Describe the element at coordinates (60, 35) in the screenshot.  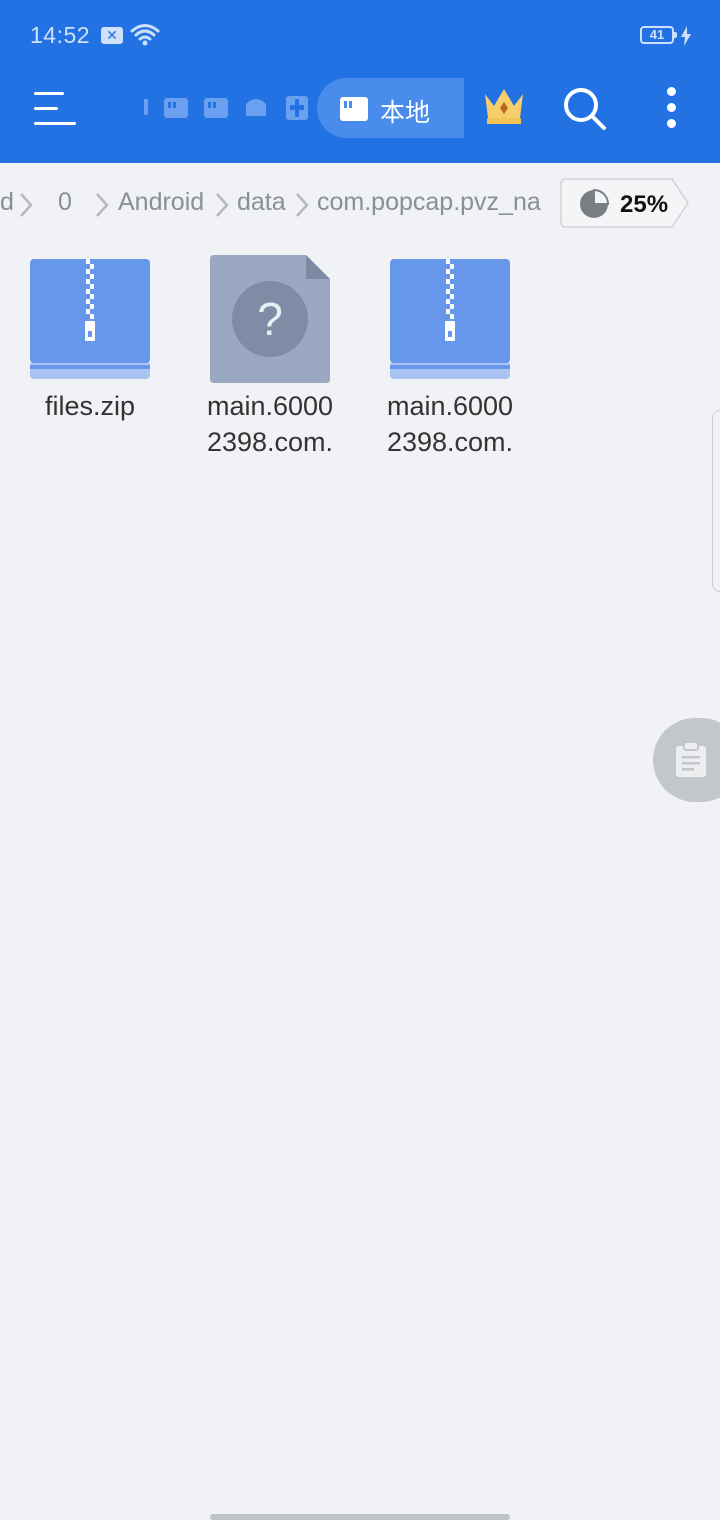
I see `status-time: 14:52` at that location.